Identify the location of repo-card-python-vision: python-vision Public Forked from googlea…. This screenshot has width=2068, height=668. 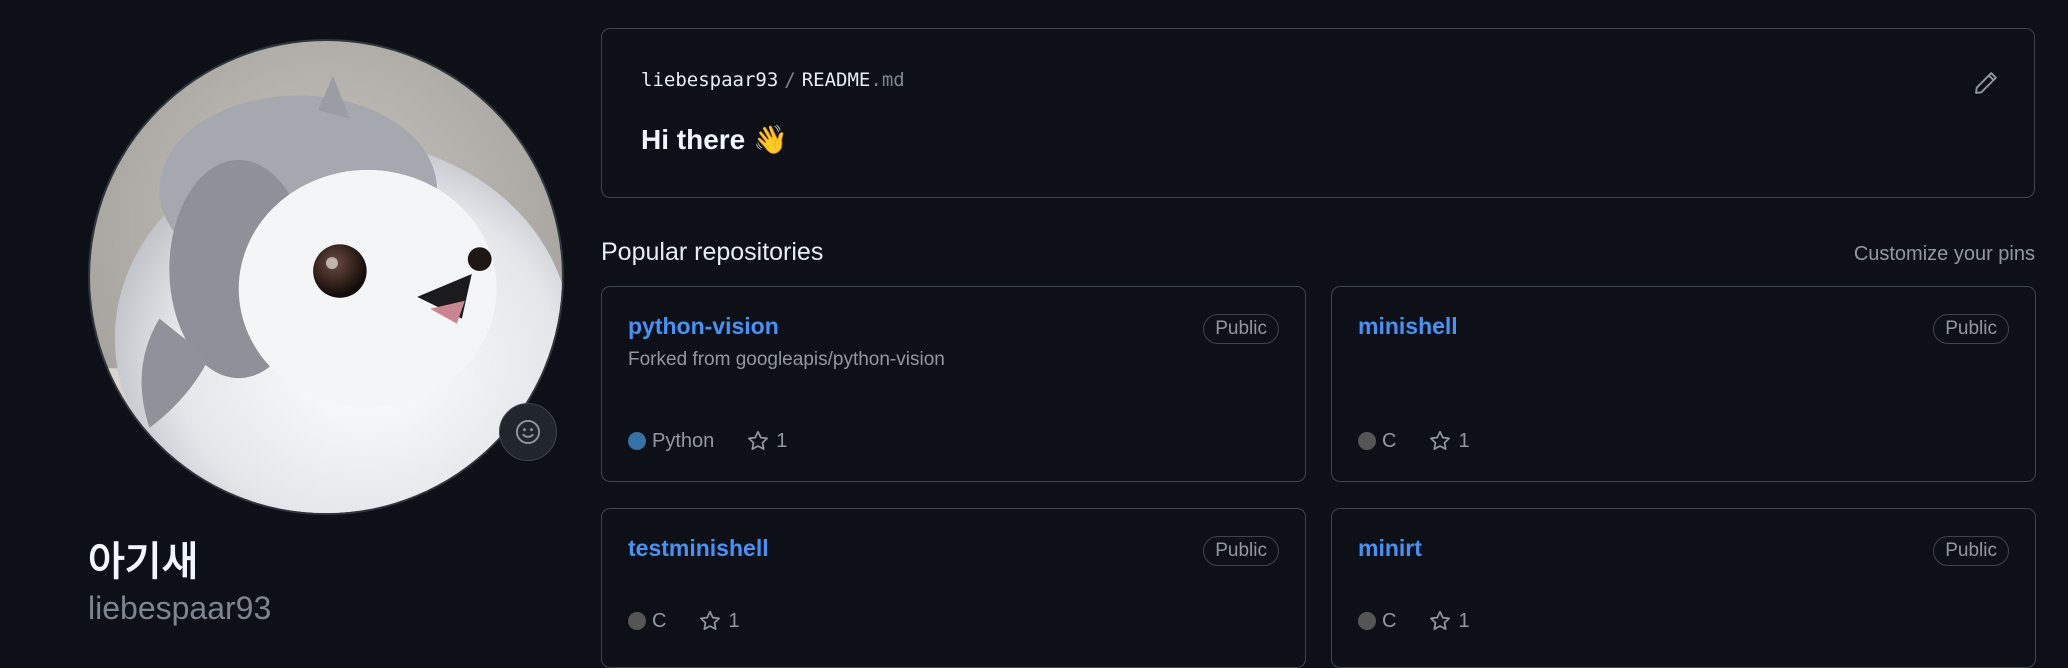
(953, 384).